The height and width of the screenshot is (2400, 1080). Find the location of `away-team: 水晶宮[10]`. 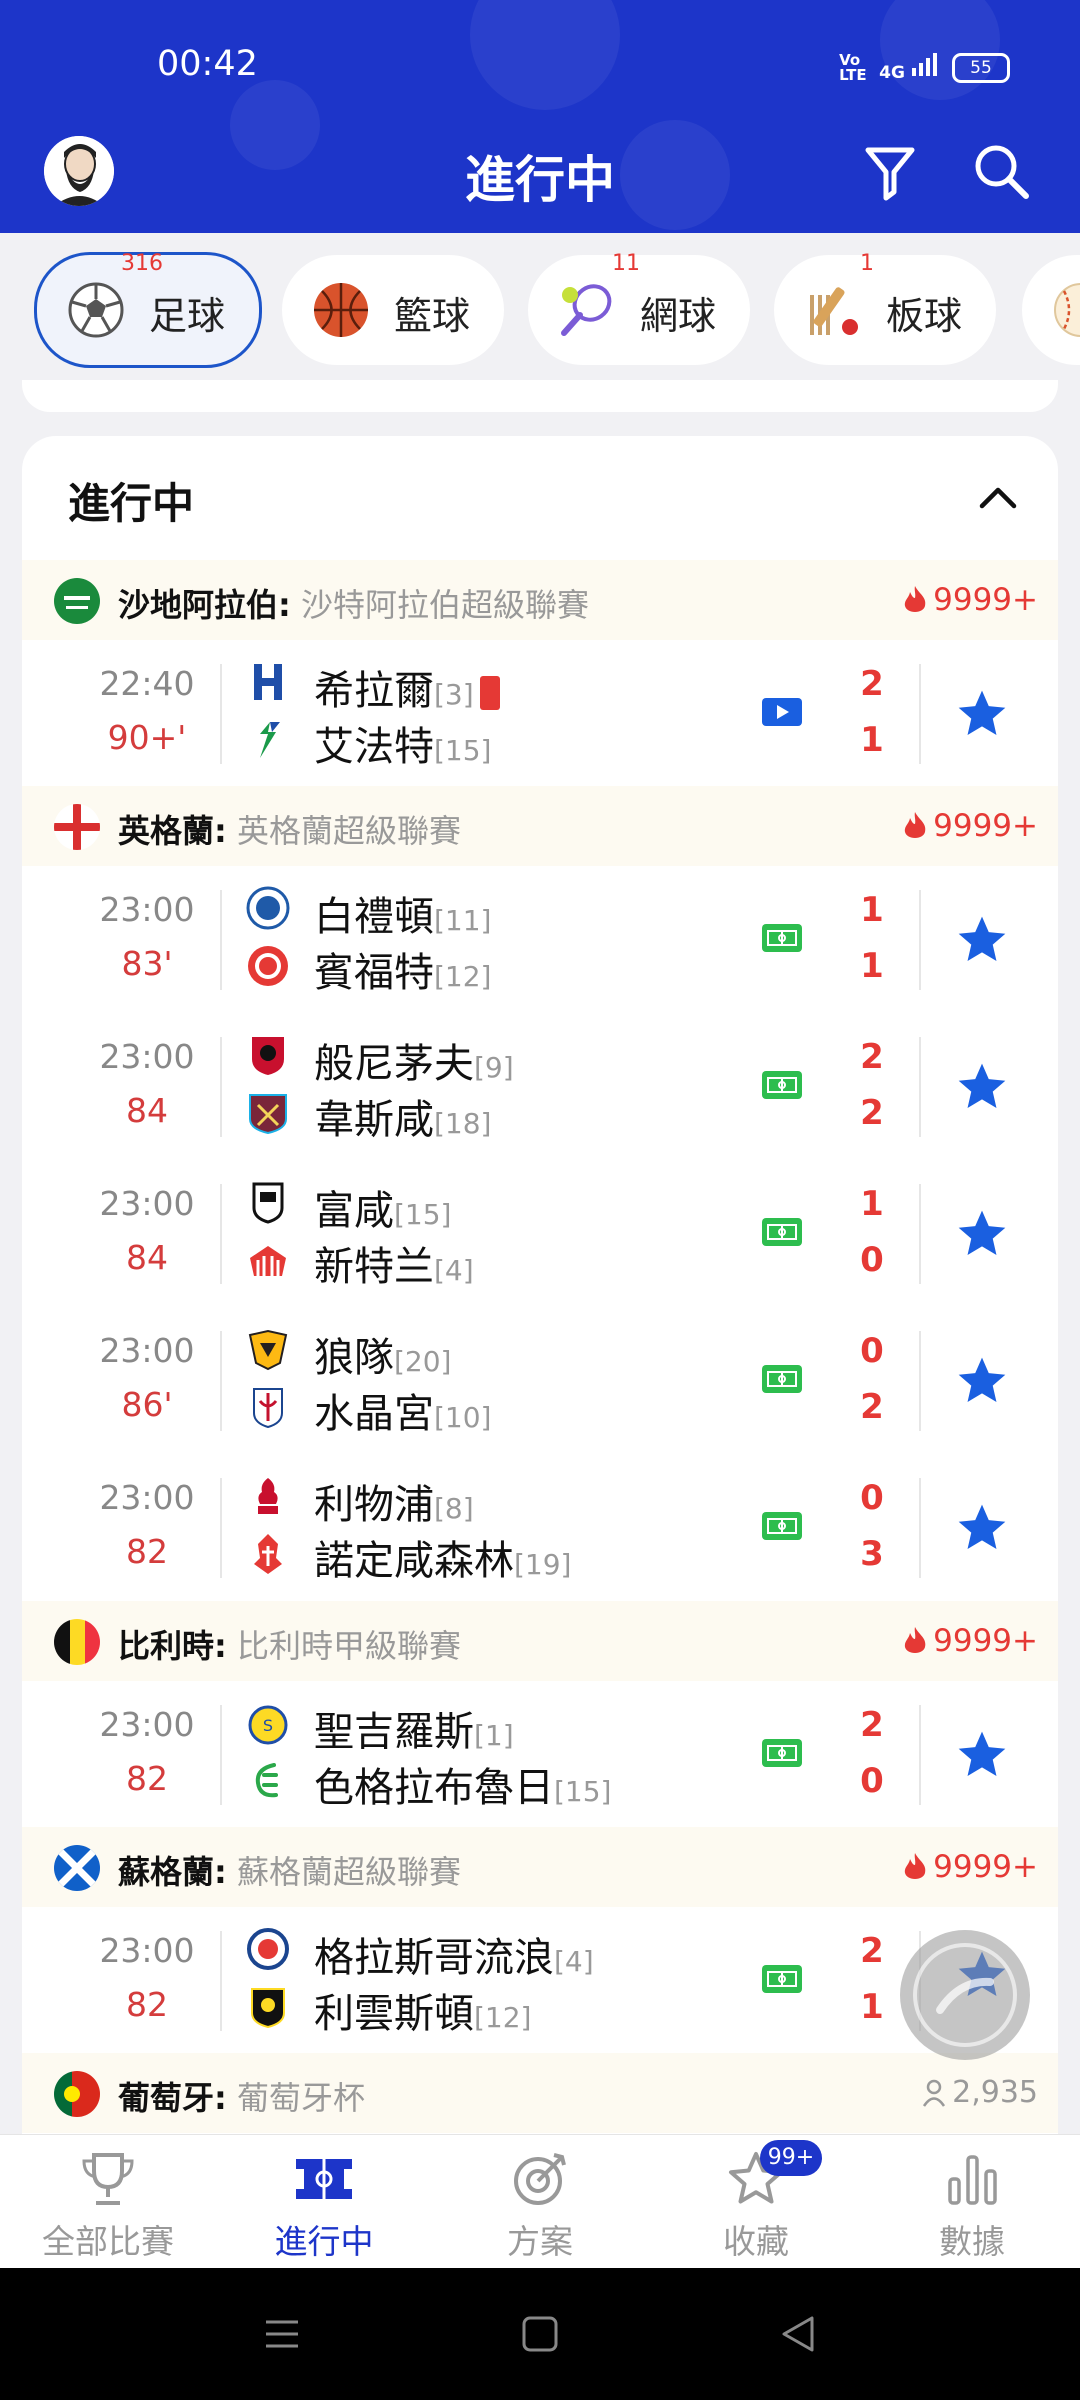

away-team: 水晶宮[10] is located at coordinates (402, 1410).